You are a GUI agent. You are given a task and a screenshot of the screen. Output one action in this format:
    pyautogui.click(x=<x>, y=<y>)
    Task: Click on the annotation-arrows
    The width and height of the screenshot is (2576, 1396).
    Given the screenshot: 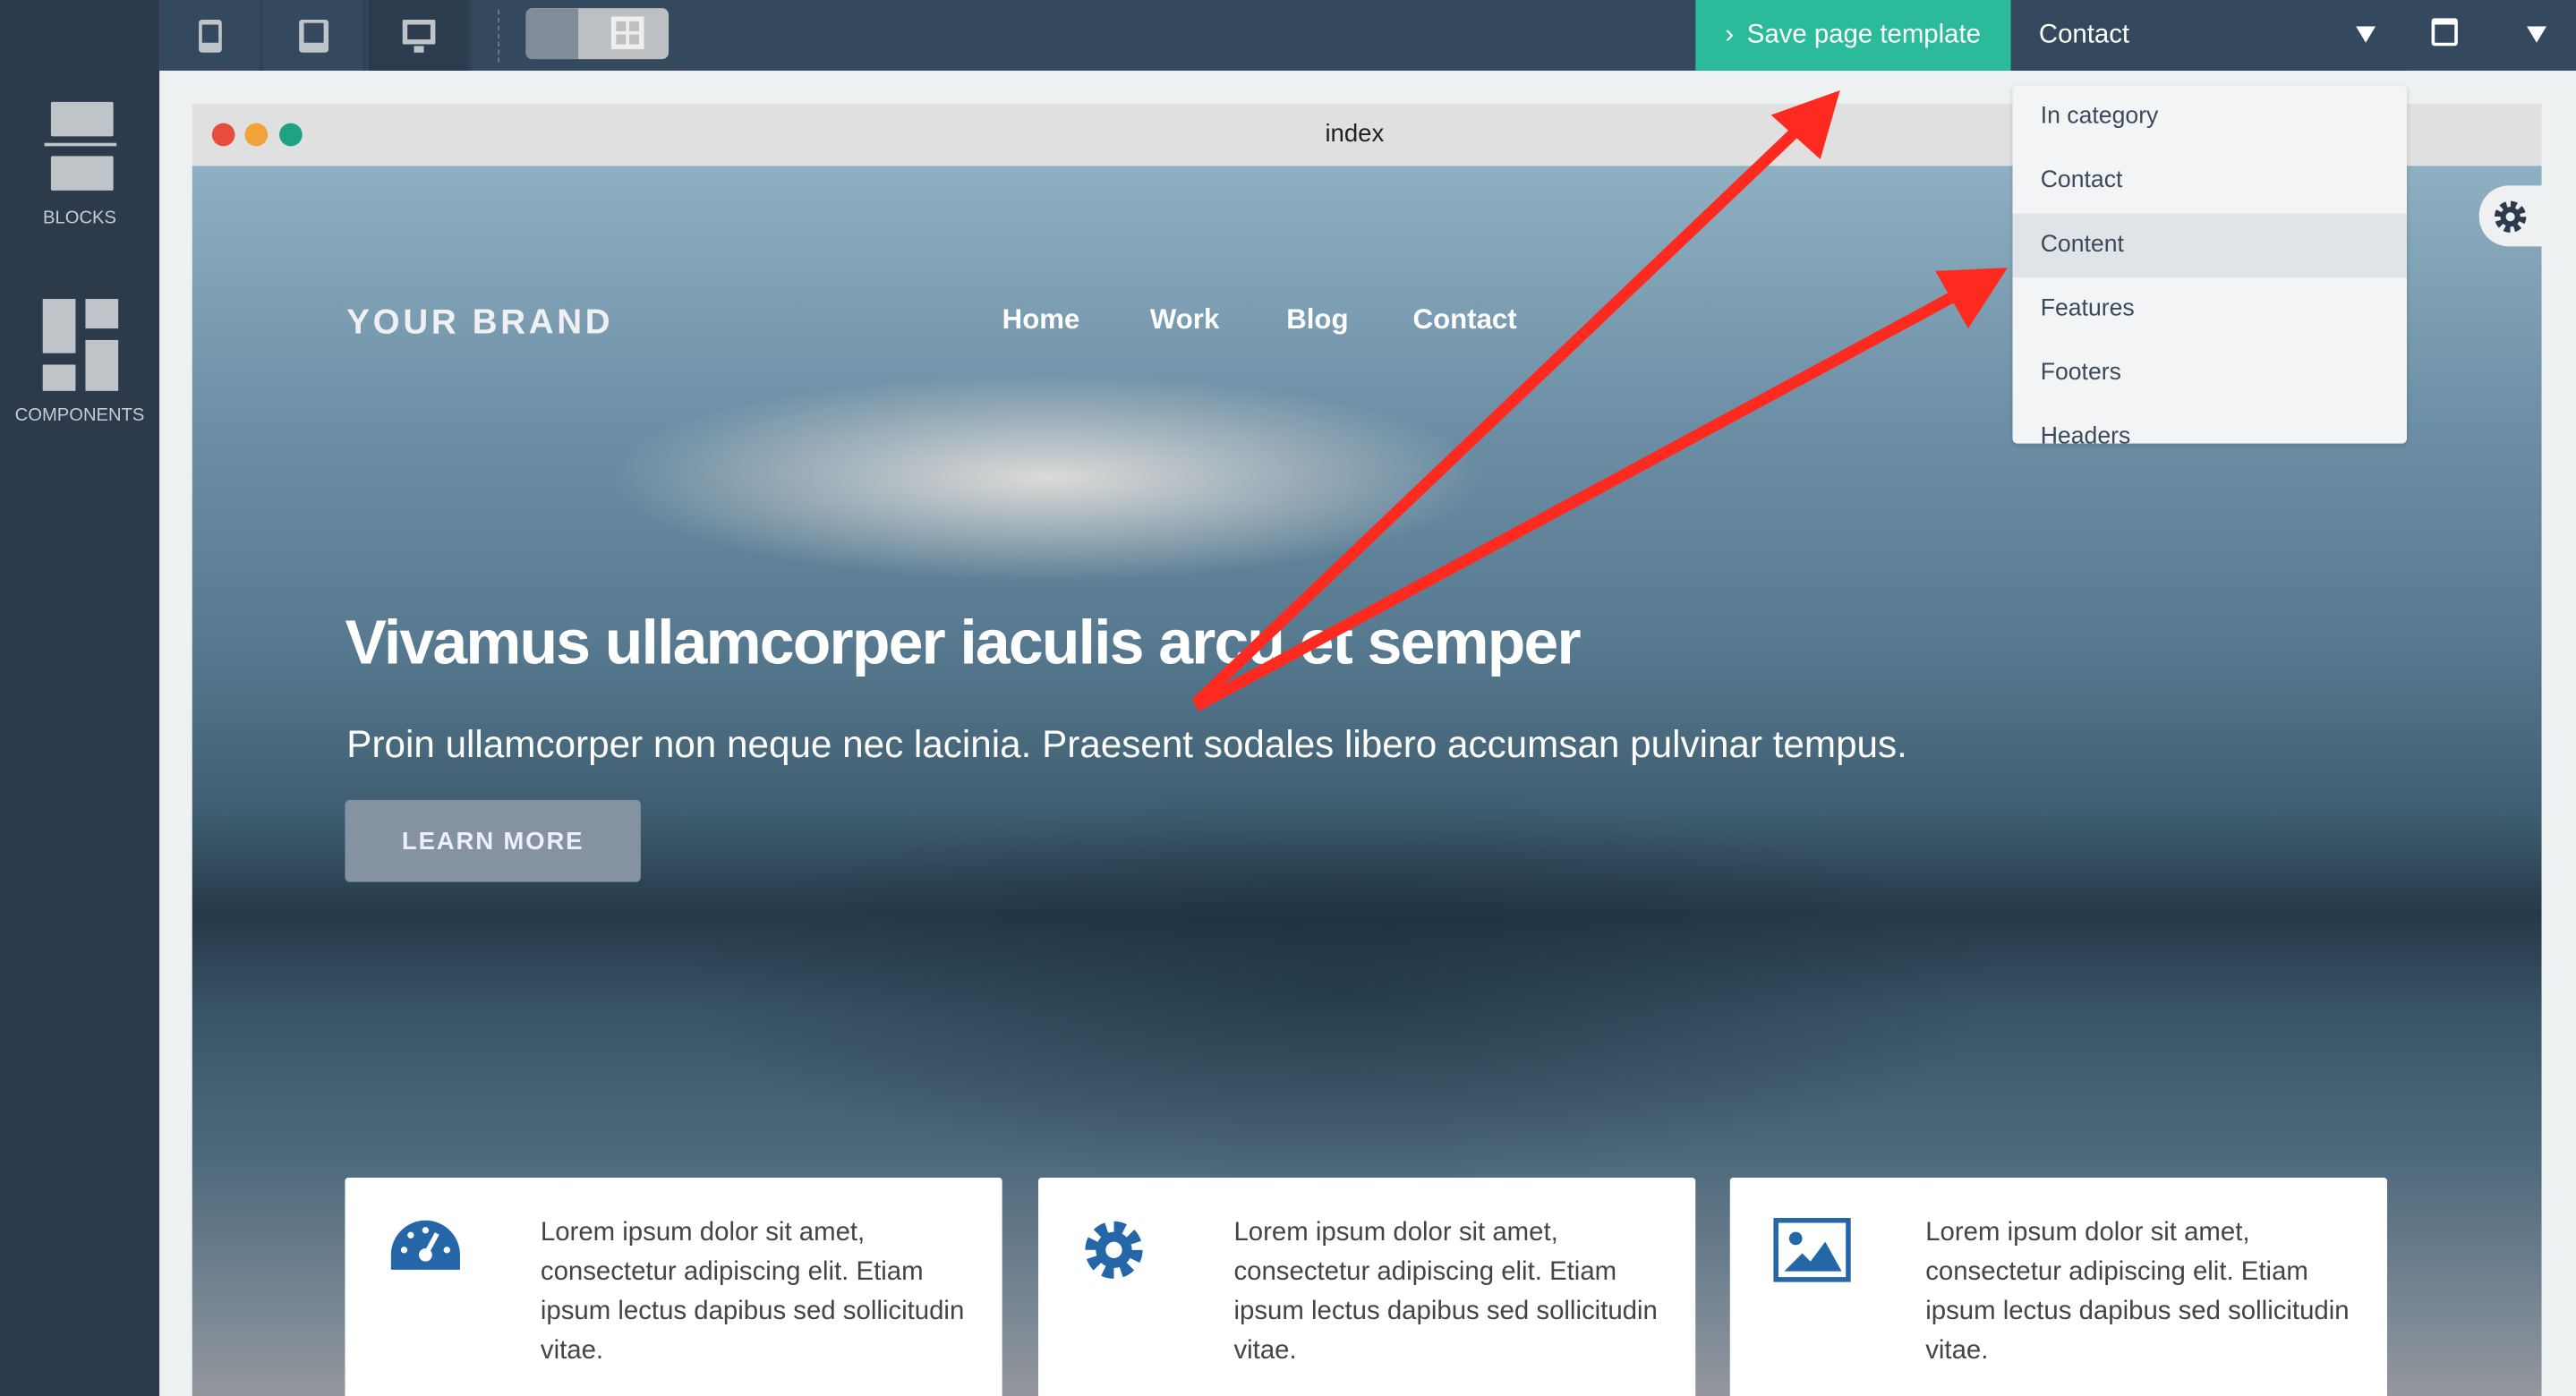 What is the action you would take?
    pyautogui.click(x=1599, y=400)
    